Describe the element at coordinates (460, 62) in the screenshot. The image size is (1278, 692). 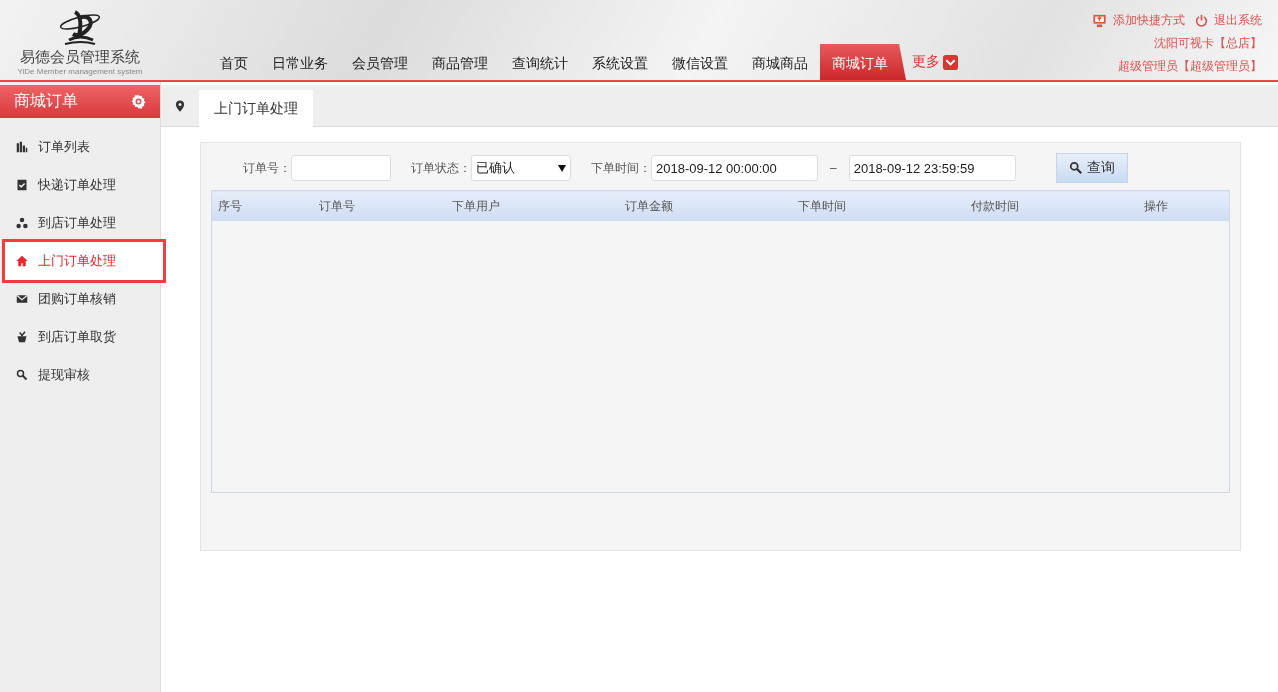
I see `nav-tab: 商品管理` at that location.